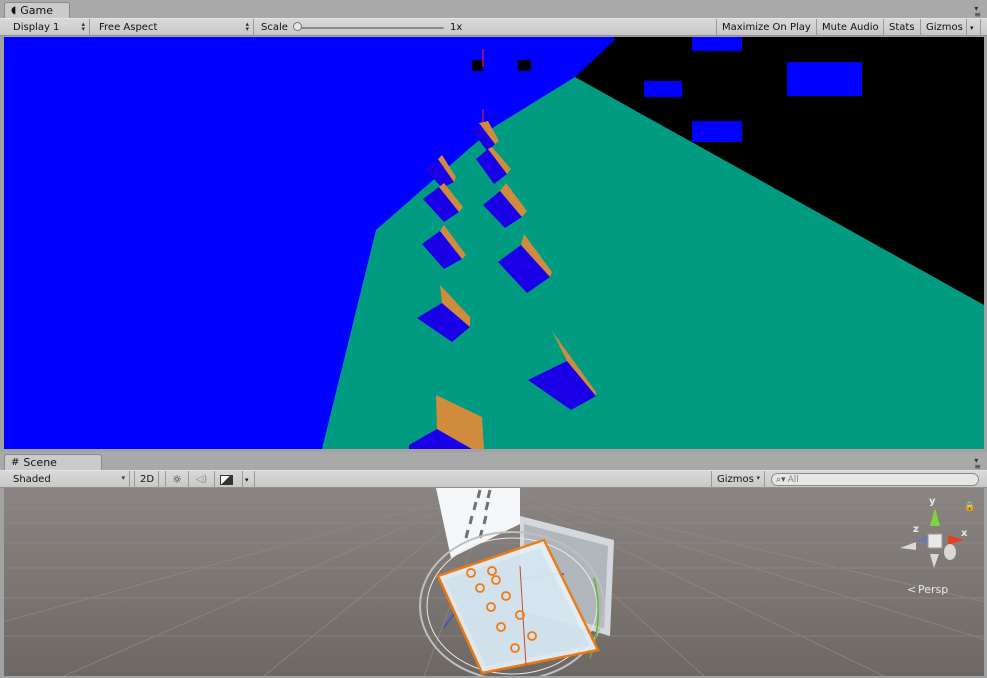 Image resolution: width=987 pixels, height=678 pixels. I want to click on neg-z-cone, so click(950, 552).